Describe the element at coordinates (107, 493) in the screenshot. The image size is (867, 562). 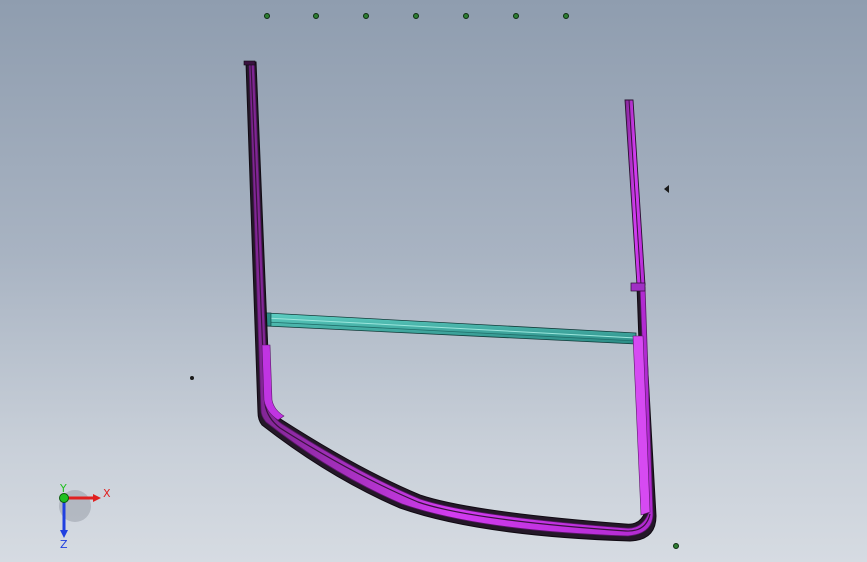
I see `x-axis-label: X` at that location.